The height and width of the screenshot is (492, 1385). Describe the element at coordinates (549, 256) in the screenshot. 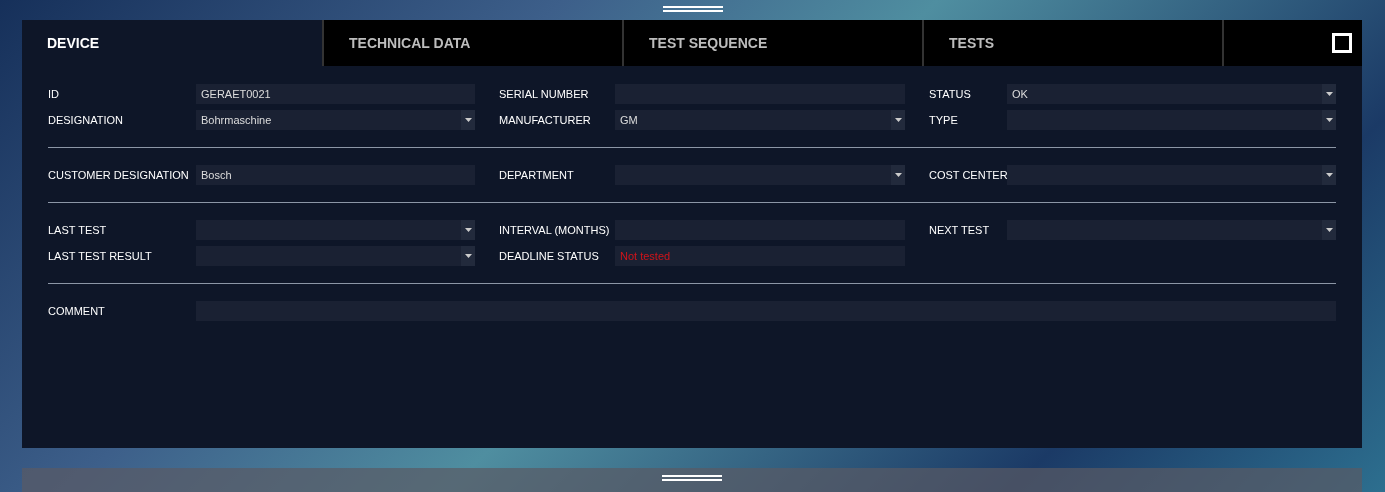

I see `field-label: DEADLINE STATUS` at that location.